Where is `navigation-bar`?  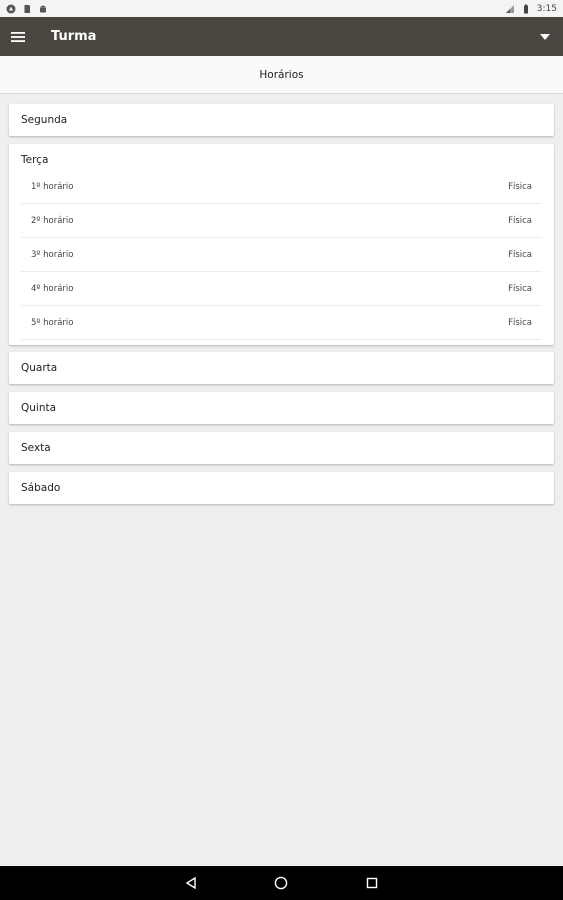
navigation-bar is located at coordinates (281, 883).